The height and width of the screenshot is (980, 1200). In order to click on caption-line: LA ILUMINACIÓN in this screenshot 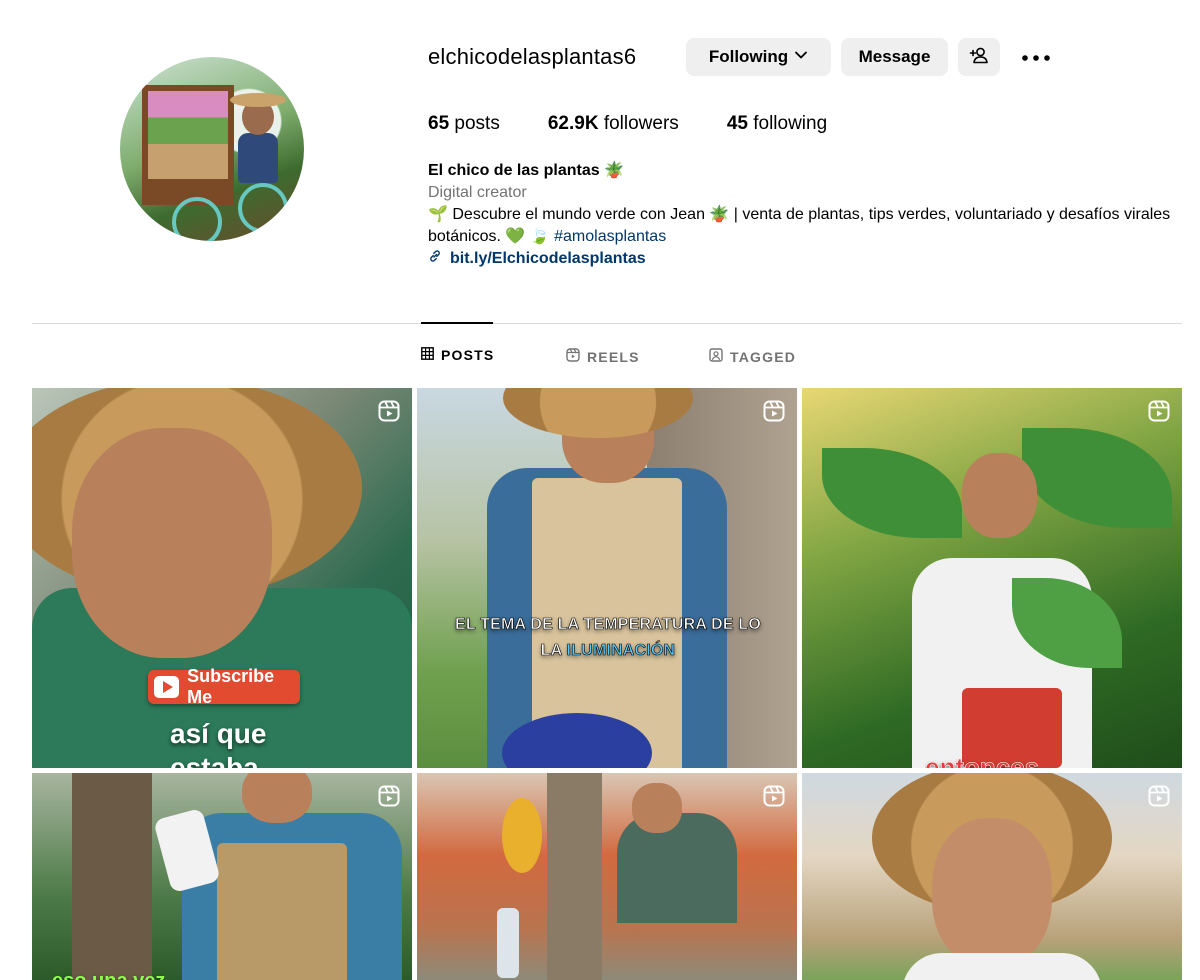, I will do `click(608, 651)`.